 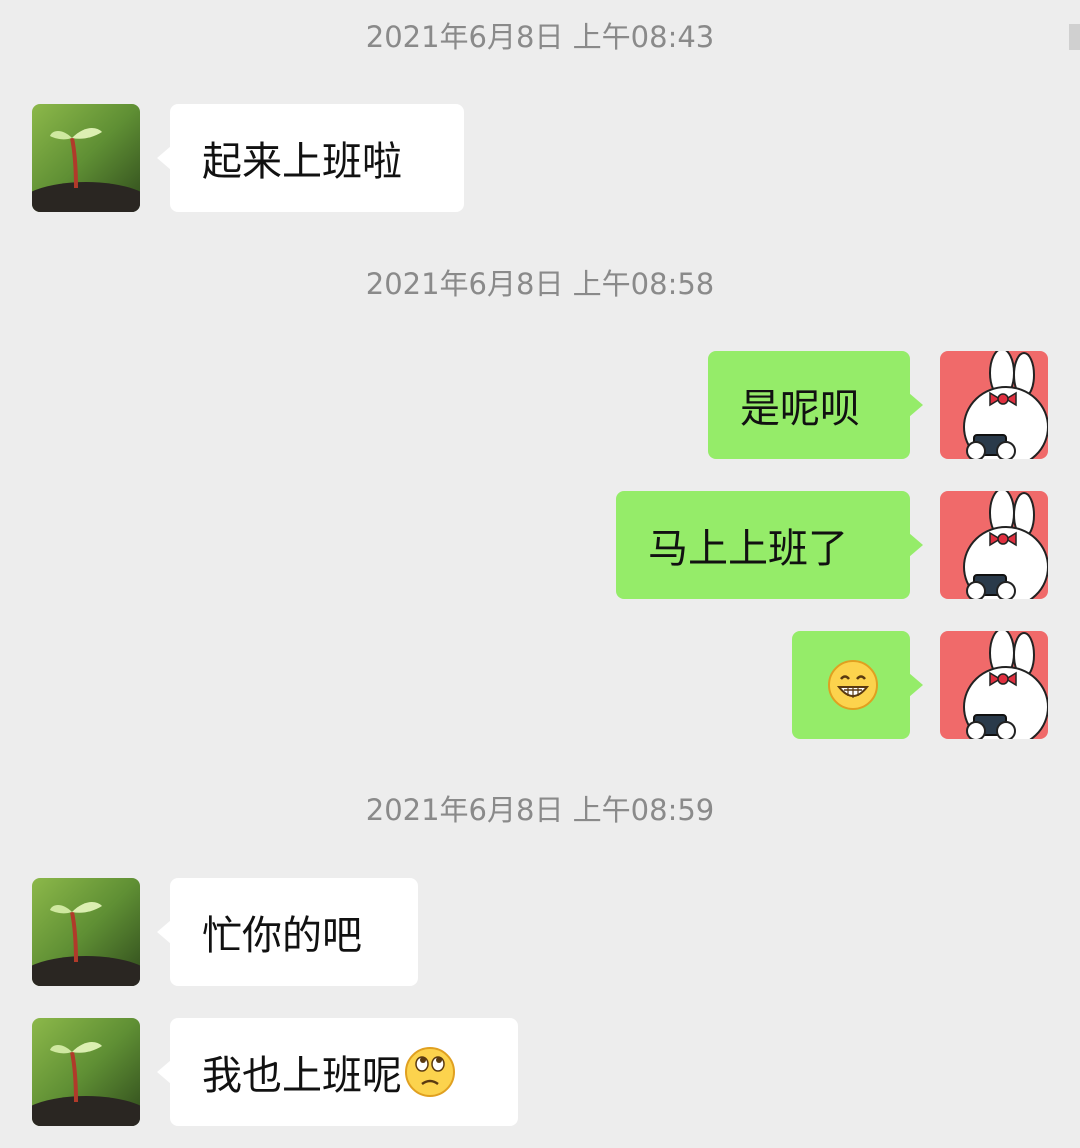 I want to click on message-bubble: 马上上班了, so click(x=769, y=545).